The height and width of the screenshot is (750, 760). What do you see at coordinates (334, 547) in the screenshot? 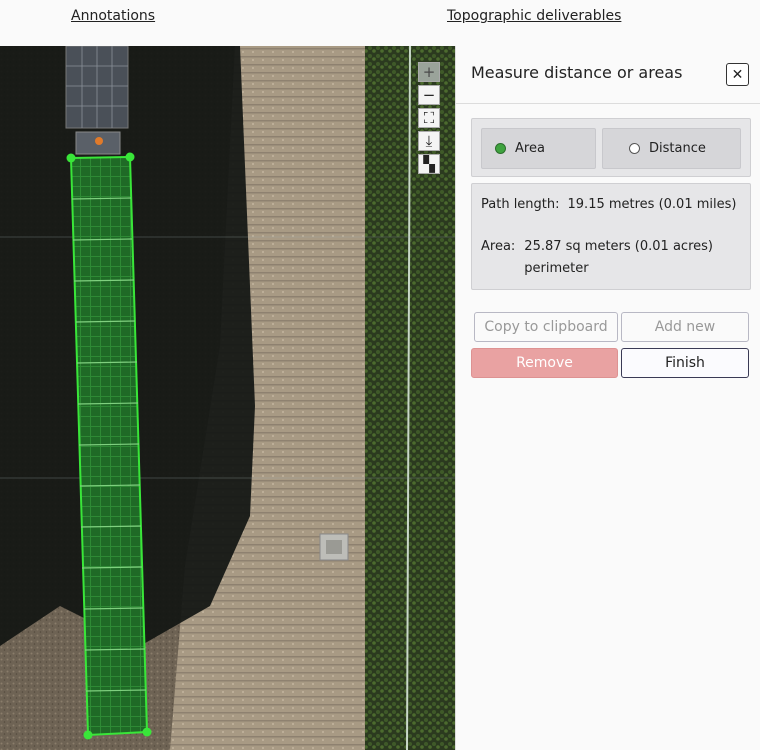
I see `ground-object-inner` at bounding box center [334, 547].